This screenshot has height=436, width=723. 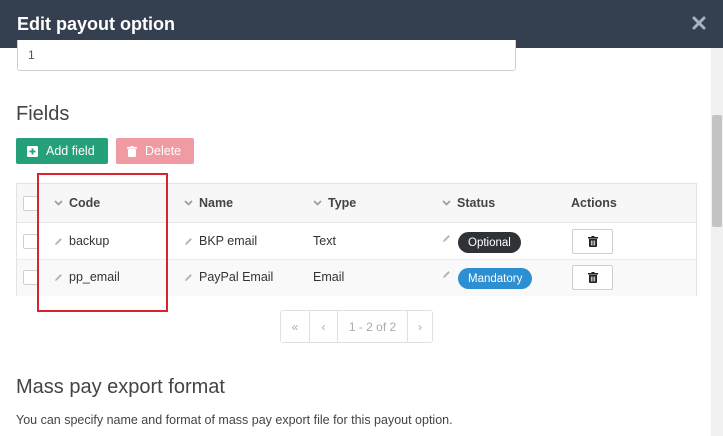 What do you see at coordinates (717, 242) in the screenshot?
I see `scrollbar` at bounding box center [717, 242].